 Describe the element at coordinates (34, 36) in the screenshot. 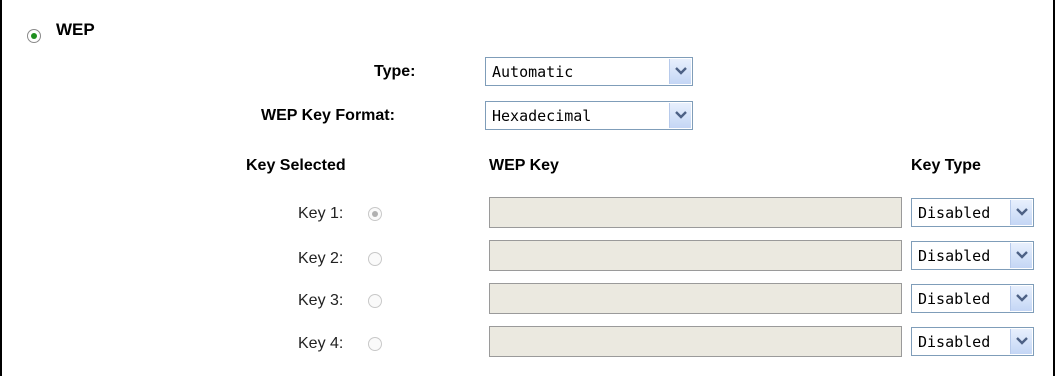

I see `wep-mode-radio` at that location.